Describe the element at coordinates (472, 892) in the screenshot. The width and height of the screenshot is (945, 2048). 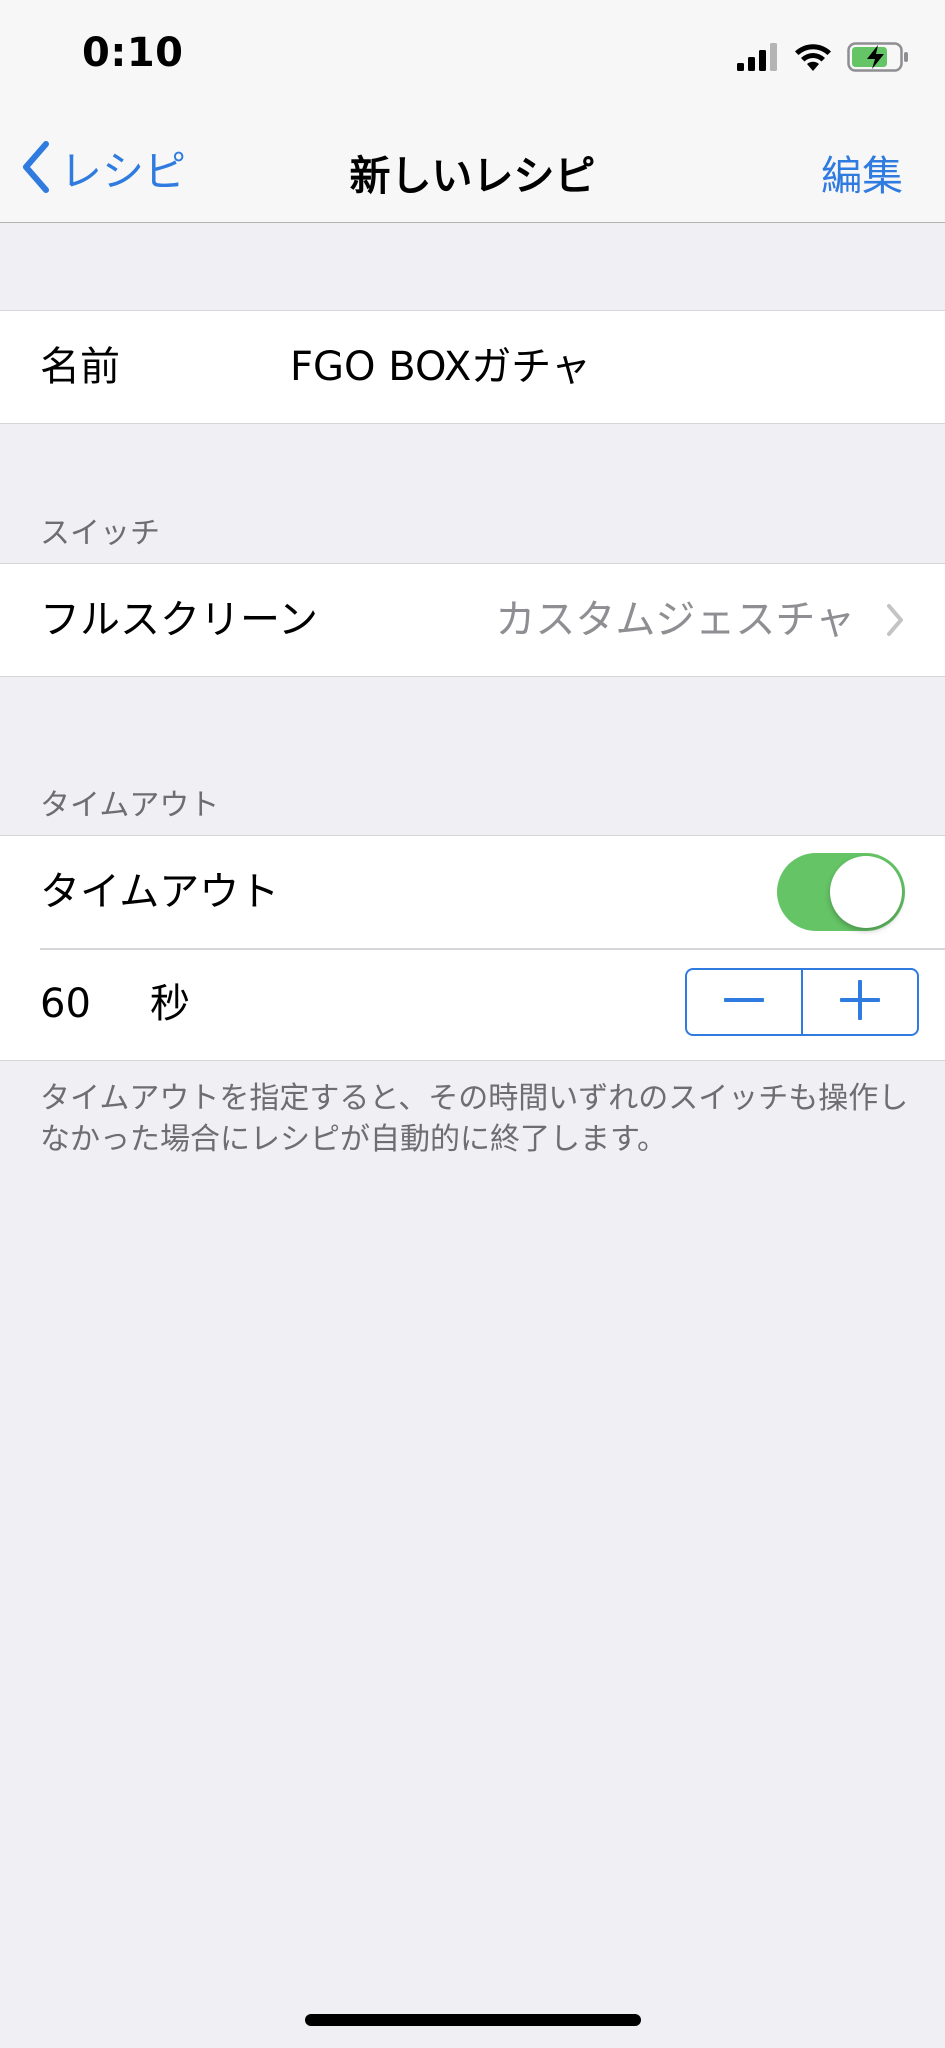
I see `timeout-toggle-row: タイムアウト` at that location.